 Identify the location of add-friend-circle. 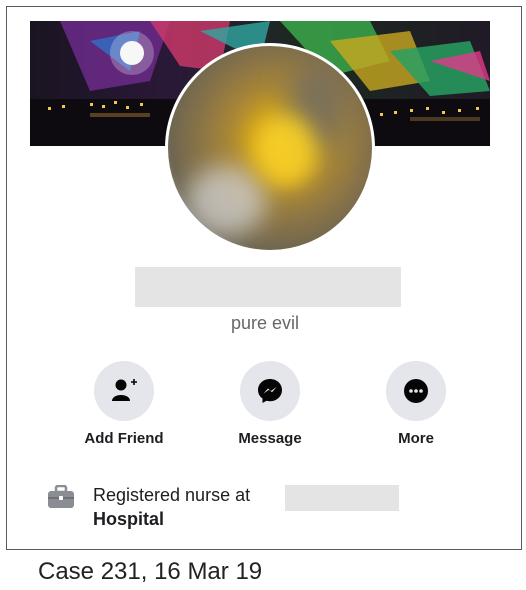
(124, 391).